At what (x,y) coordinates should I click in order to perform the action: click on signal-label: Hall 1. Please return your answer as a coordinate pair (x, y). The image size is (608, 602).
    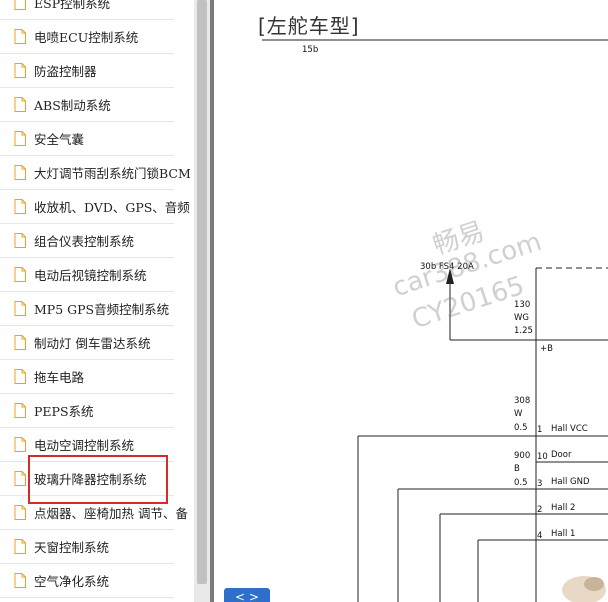
    Looking at the image, I should click on (563, 534).